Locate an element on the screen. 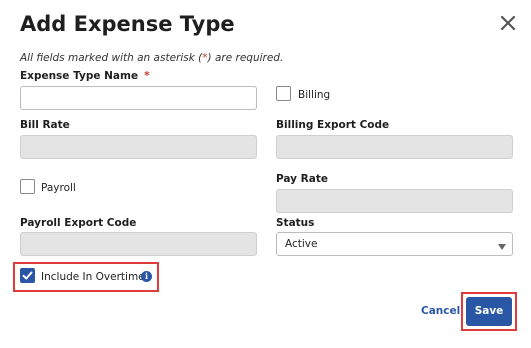 The width and height of the screenshot is (531, 348). dialog-title: Add Expense Type is located at coordinates (127, 24).